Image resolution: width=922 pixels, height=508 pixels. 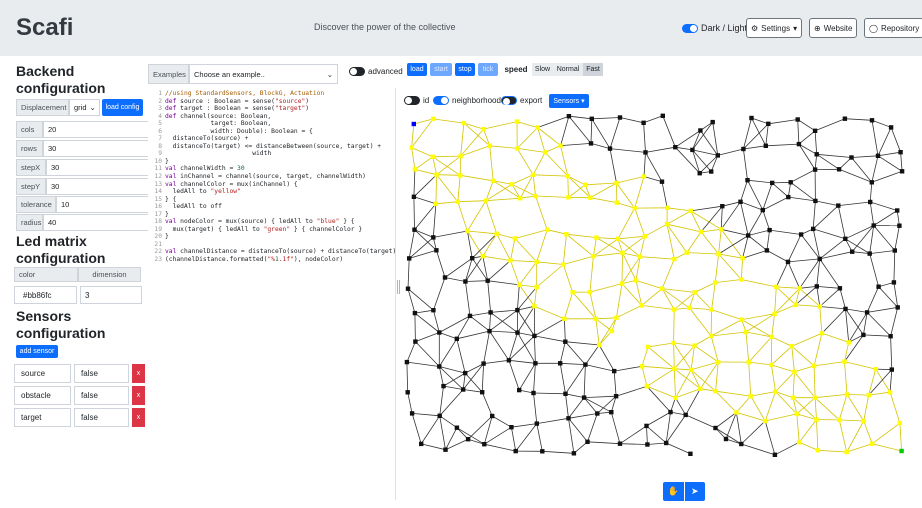 What do you see at coordinates (901, 451) in the screenshot?
I see `target-node` at bounding box center [901, 451].